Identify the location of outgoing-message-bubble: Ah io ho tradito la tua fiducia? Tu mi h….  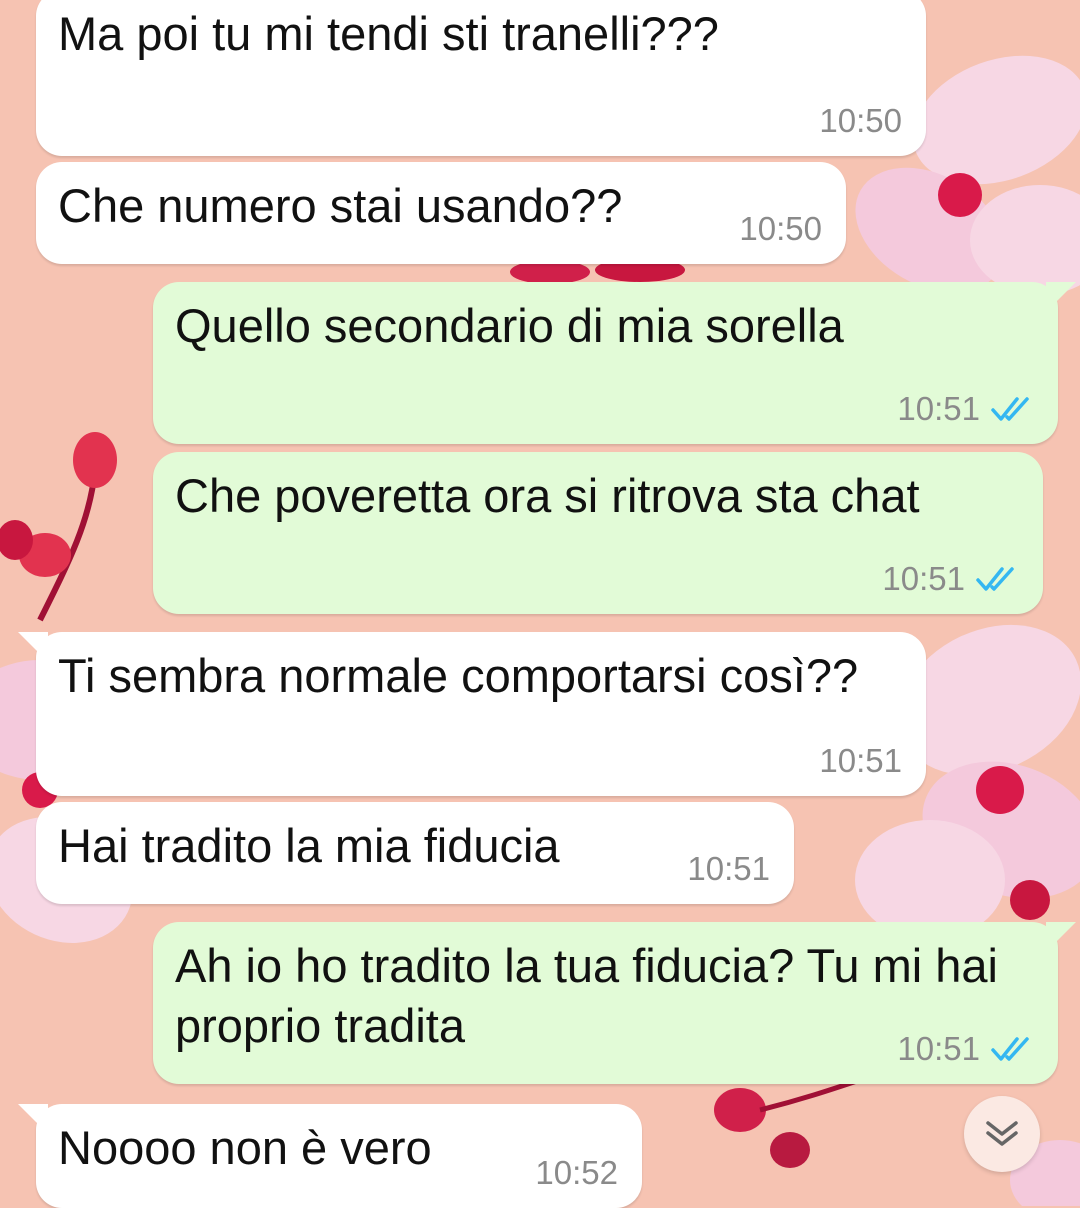
(614, 1003).